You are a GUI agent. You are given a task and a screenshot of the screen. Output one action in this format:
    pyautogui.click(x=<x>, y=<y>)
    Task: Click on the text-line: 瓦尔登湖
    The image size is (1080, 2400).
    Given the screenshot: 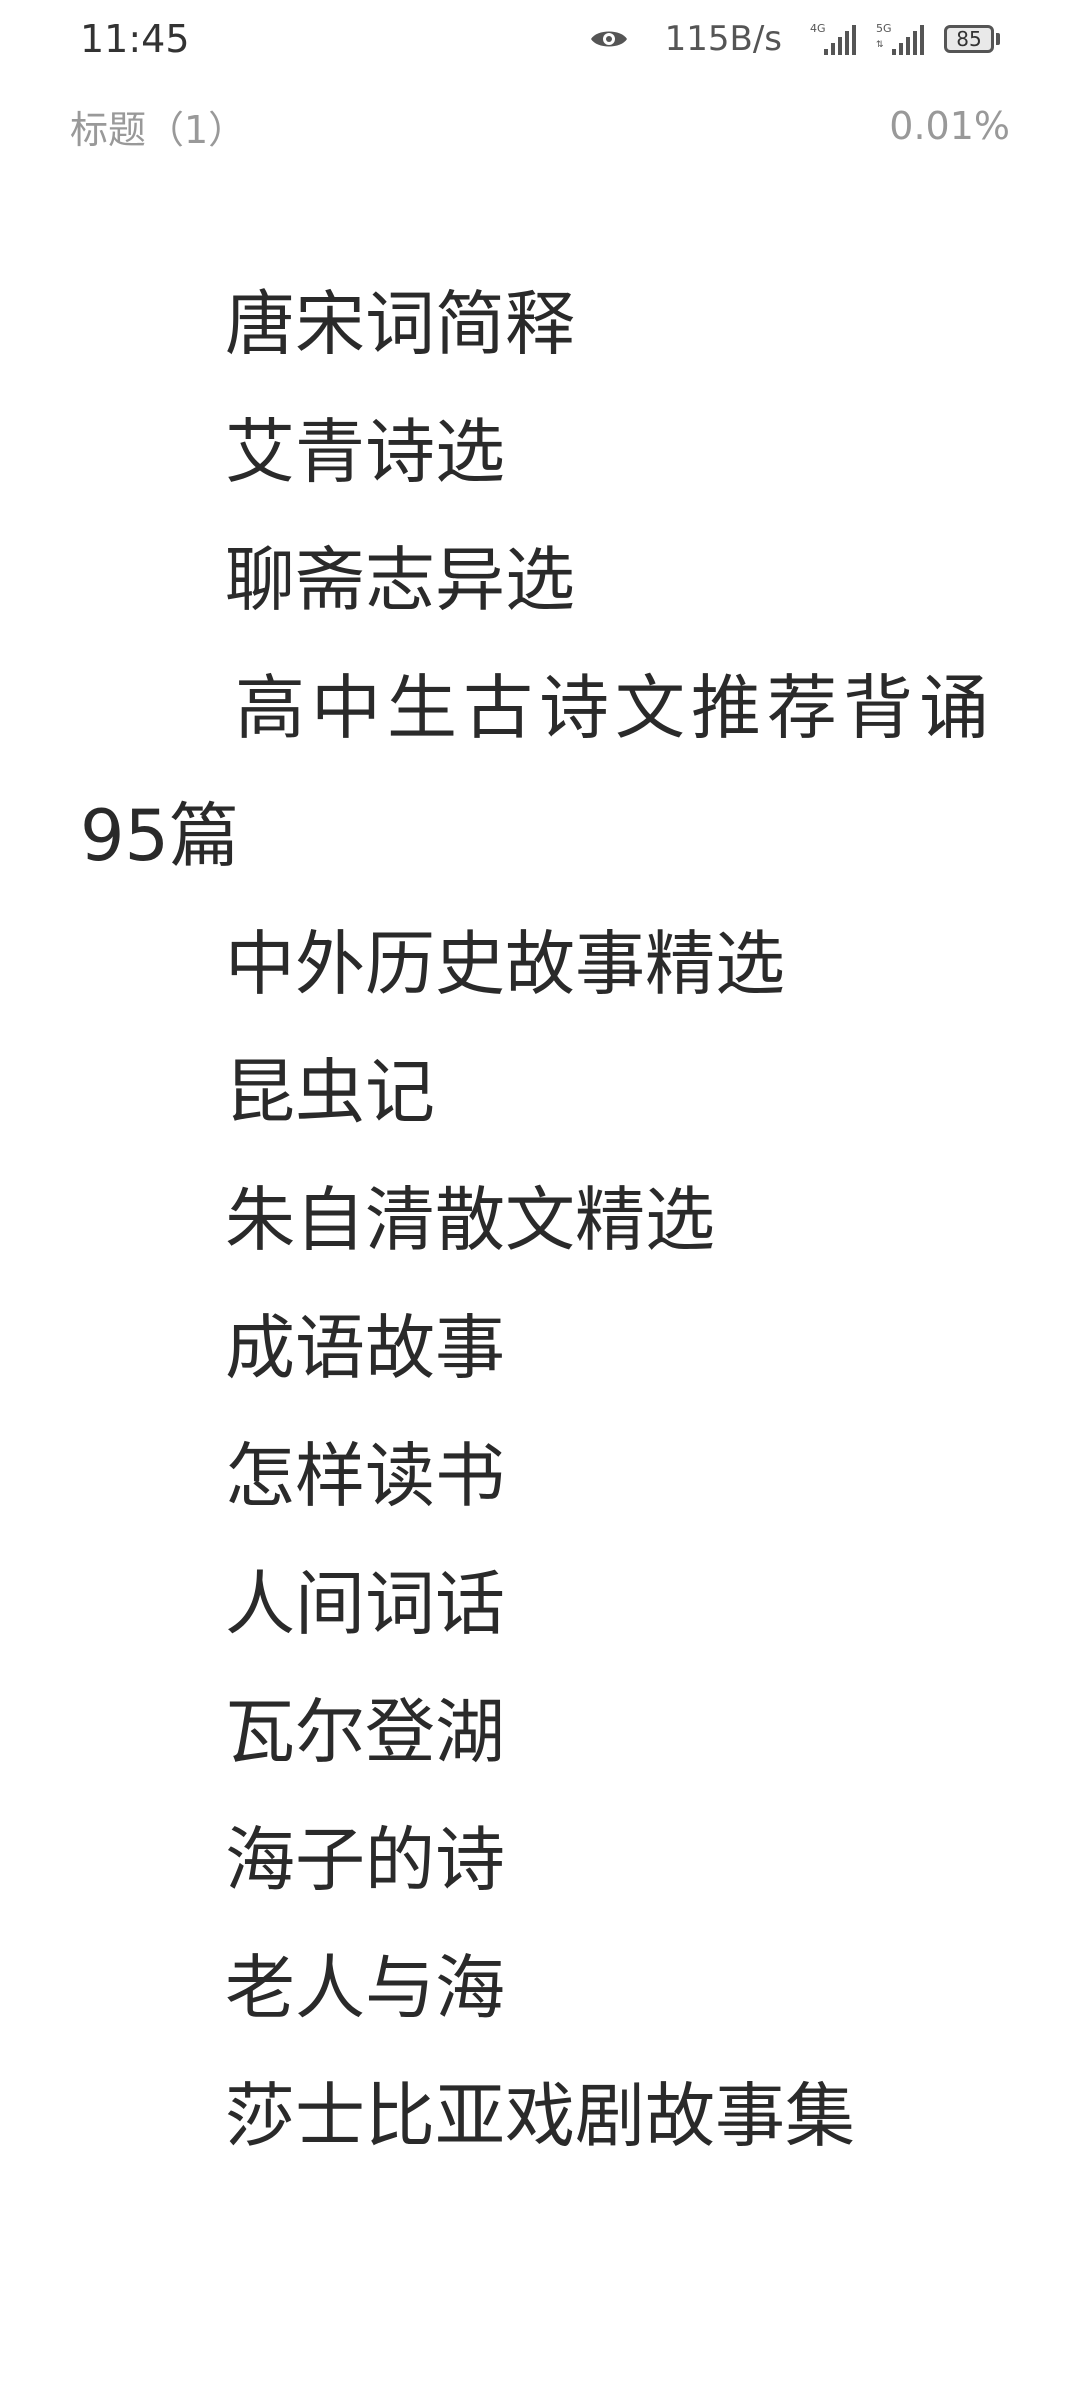 What is the action you would take?
    pyautogui.click(x=365, y=1732)
    